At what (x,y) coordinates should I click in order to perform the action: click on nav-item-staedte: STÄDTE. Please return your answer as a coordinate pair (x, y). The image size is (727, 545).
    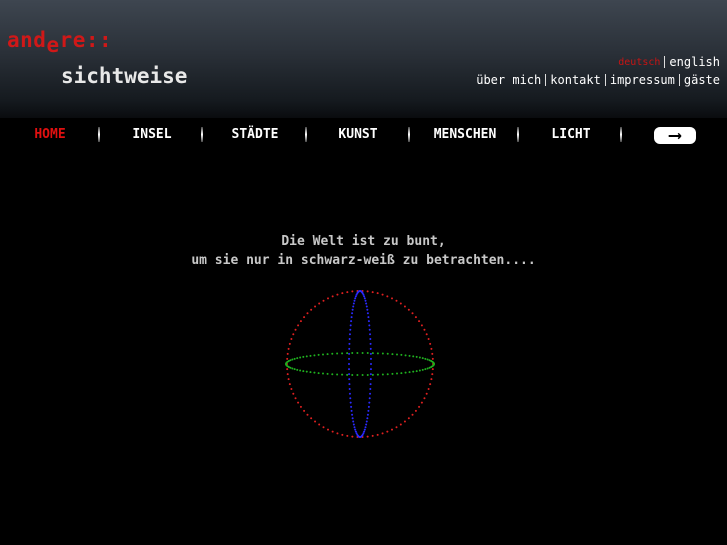
    Looking at the image, I should click on (255, 134).